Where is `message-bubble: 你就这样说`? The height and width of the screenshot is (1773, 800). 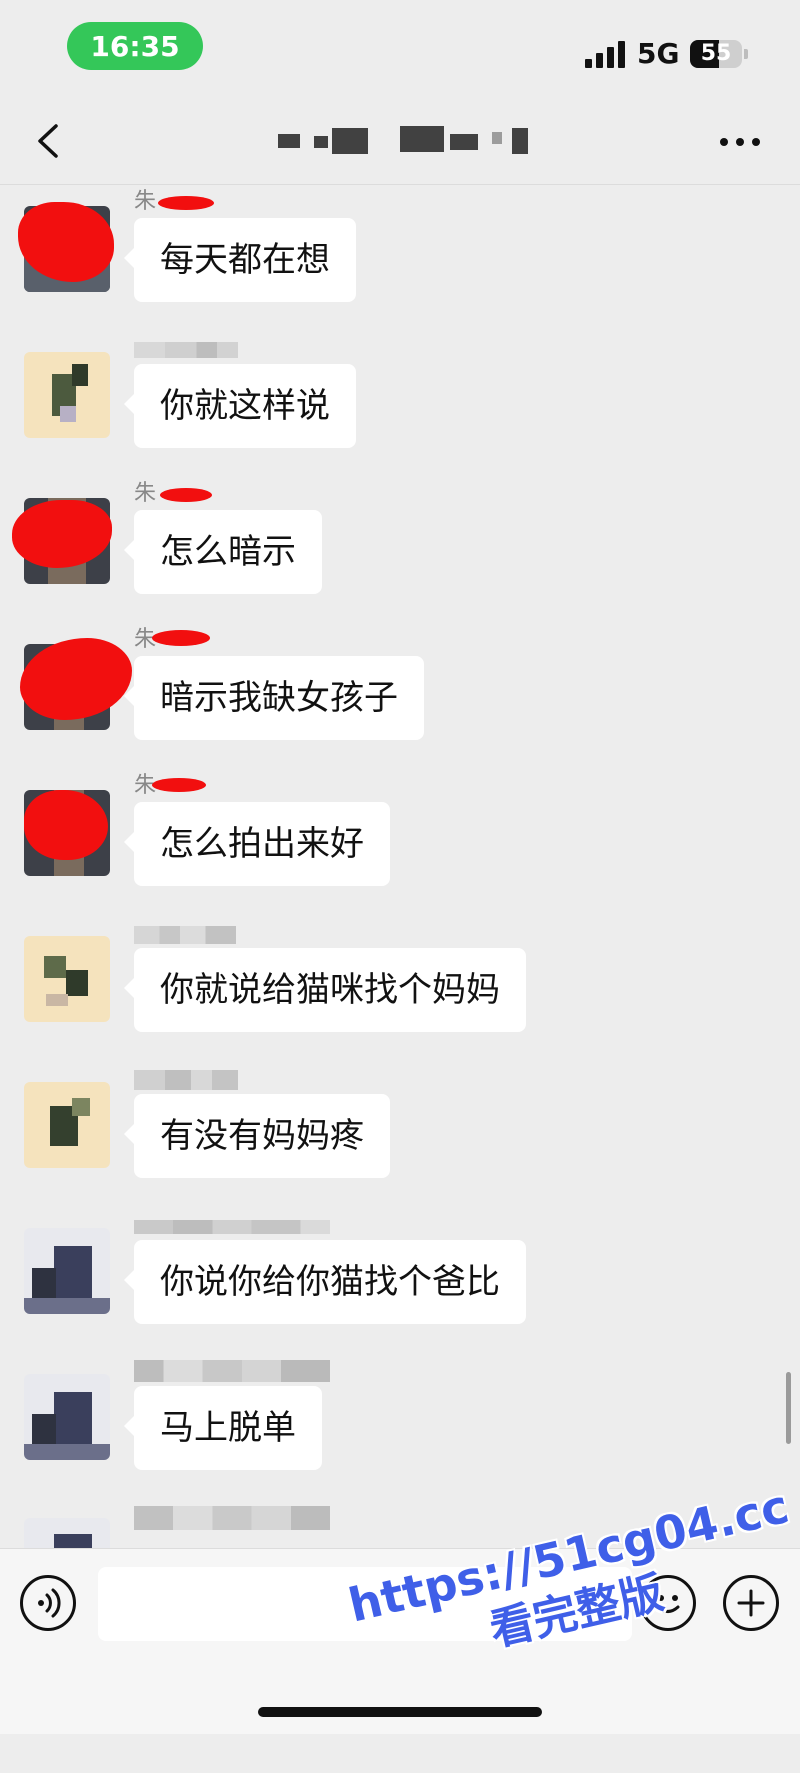 message-bubble: 你就这样说 is located at coordinates (240, 406).